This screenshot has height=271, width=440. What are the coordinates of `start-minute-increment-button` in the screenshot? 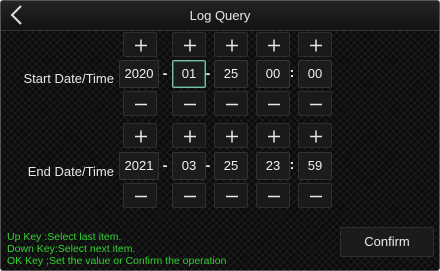 It's located at (315, 44).